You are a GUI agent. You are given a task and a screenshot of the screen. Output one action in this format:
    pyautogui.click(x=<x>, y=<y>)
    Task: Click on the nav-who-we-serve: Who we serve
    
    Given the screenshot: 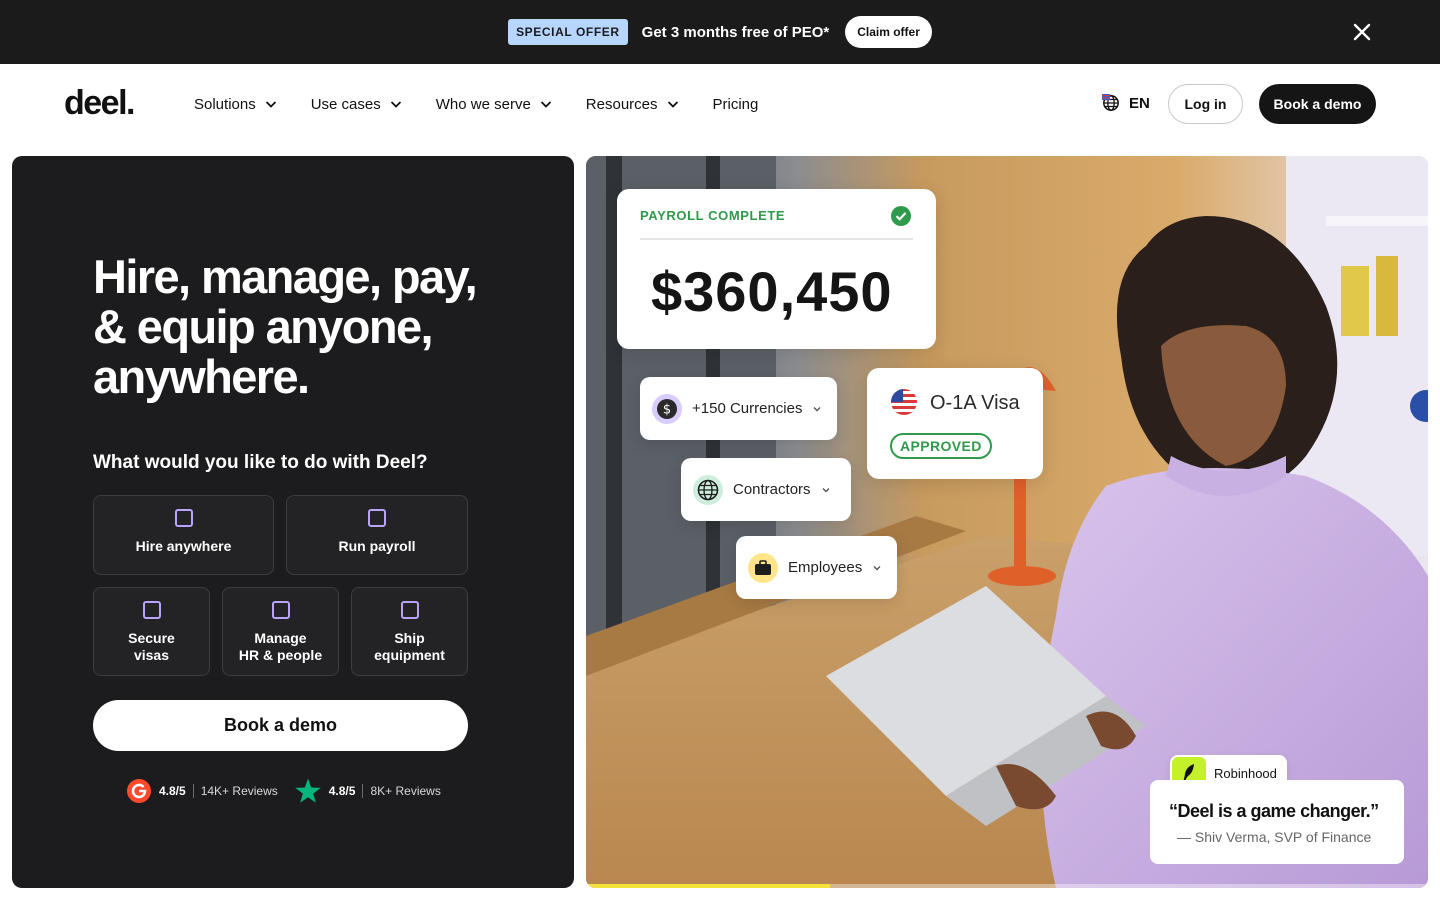 What is the action you would take?
    pyautogui.click(x=494, y=104)
    